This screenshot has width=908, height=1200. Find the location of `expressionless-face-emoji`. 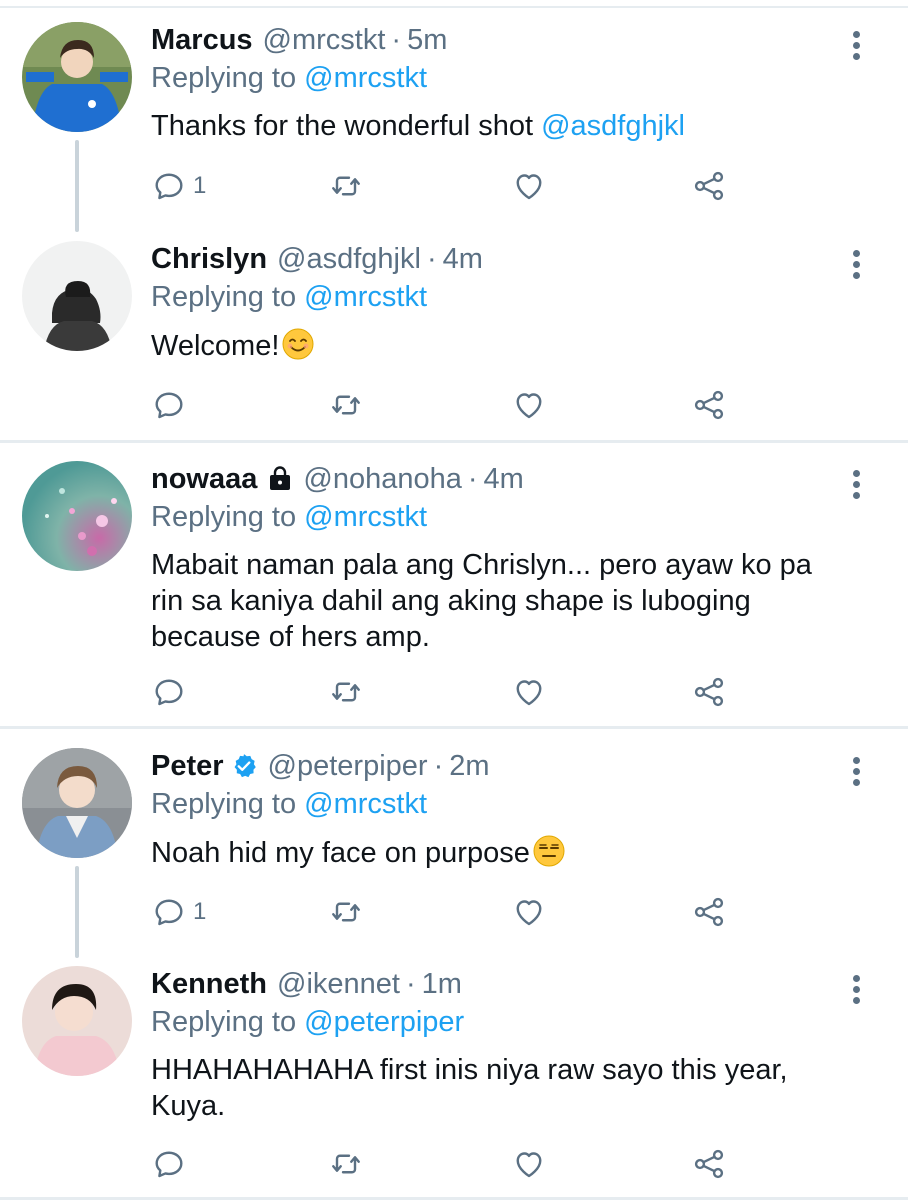

expressionless-face-emoji is located at coordinates (549, 851).